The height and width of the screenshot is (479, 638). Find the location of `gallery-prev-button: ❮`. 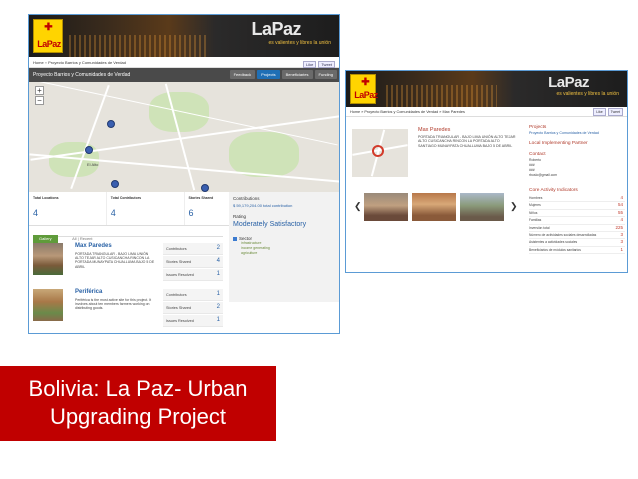

gallery-prev-button: ❮ is located at coordinates (358, 206).